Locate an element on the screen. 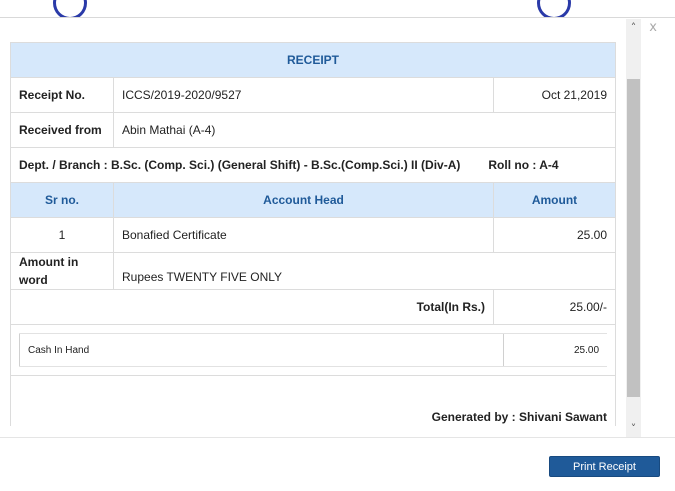 This screenshot has width=675, height=491. generated-by: Generated by : Shivani Sawant is located at coordinates (313, 400).